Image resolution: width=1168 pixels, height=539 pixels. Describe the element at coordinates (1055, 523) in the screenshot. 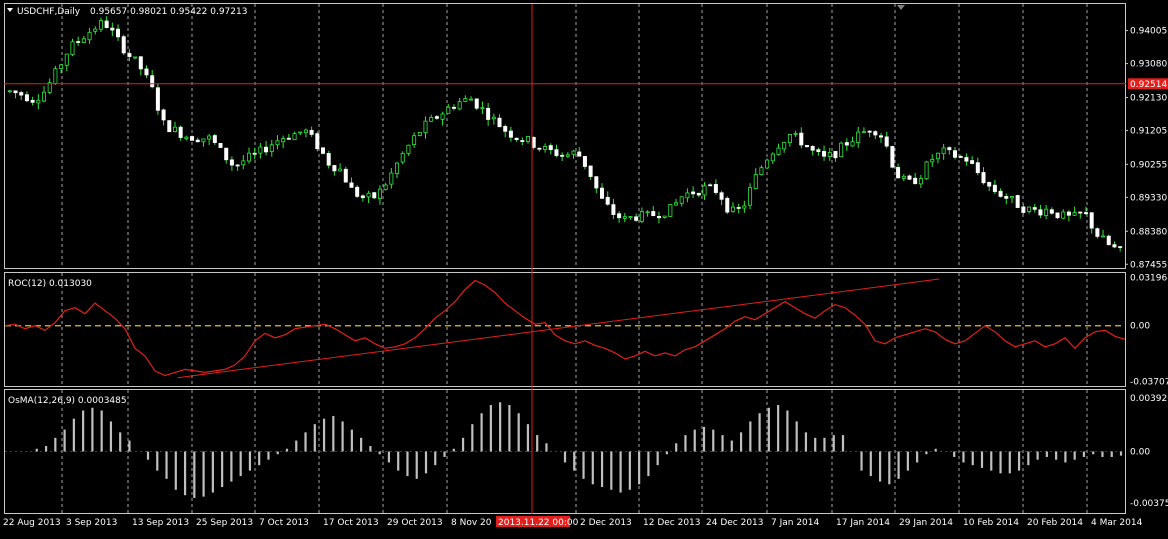

I see `time-tick-label: 20 Feb 2014` at that location.